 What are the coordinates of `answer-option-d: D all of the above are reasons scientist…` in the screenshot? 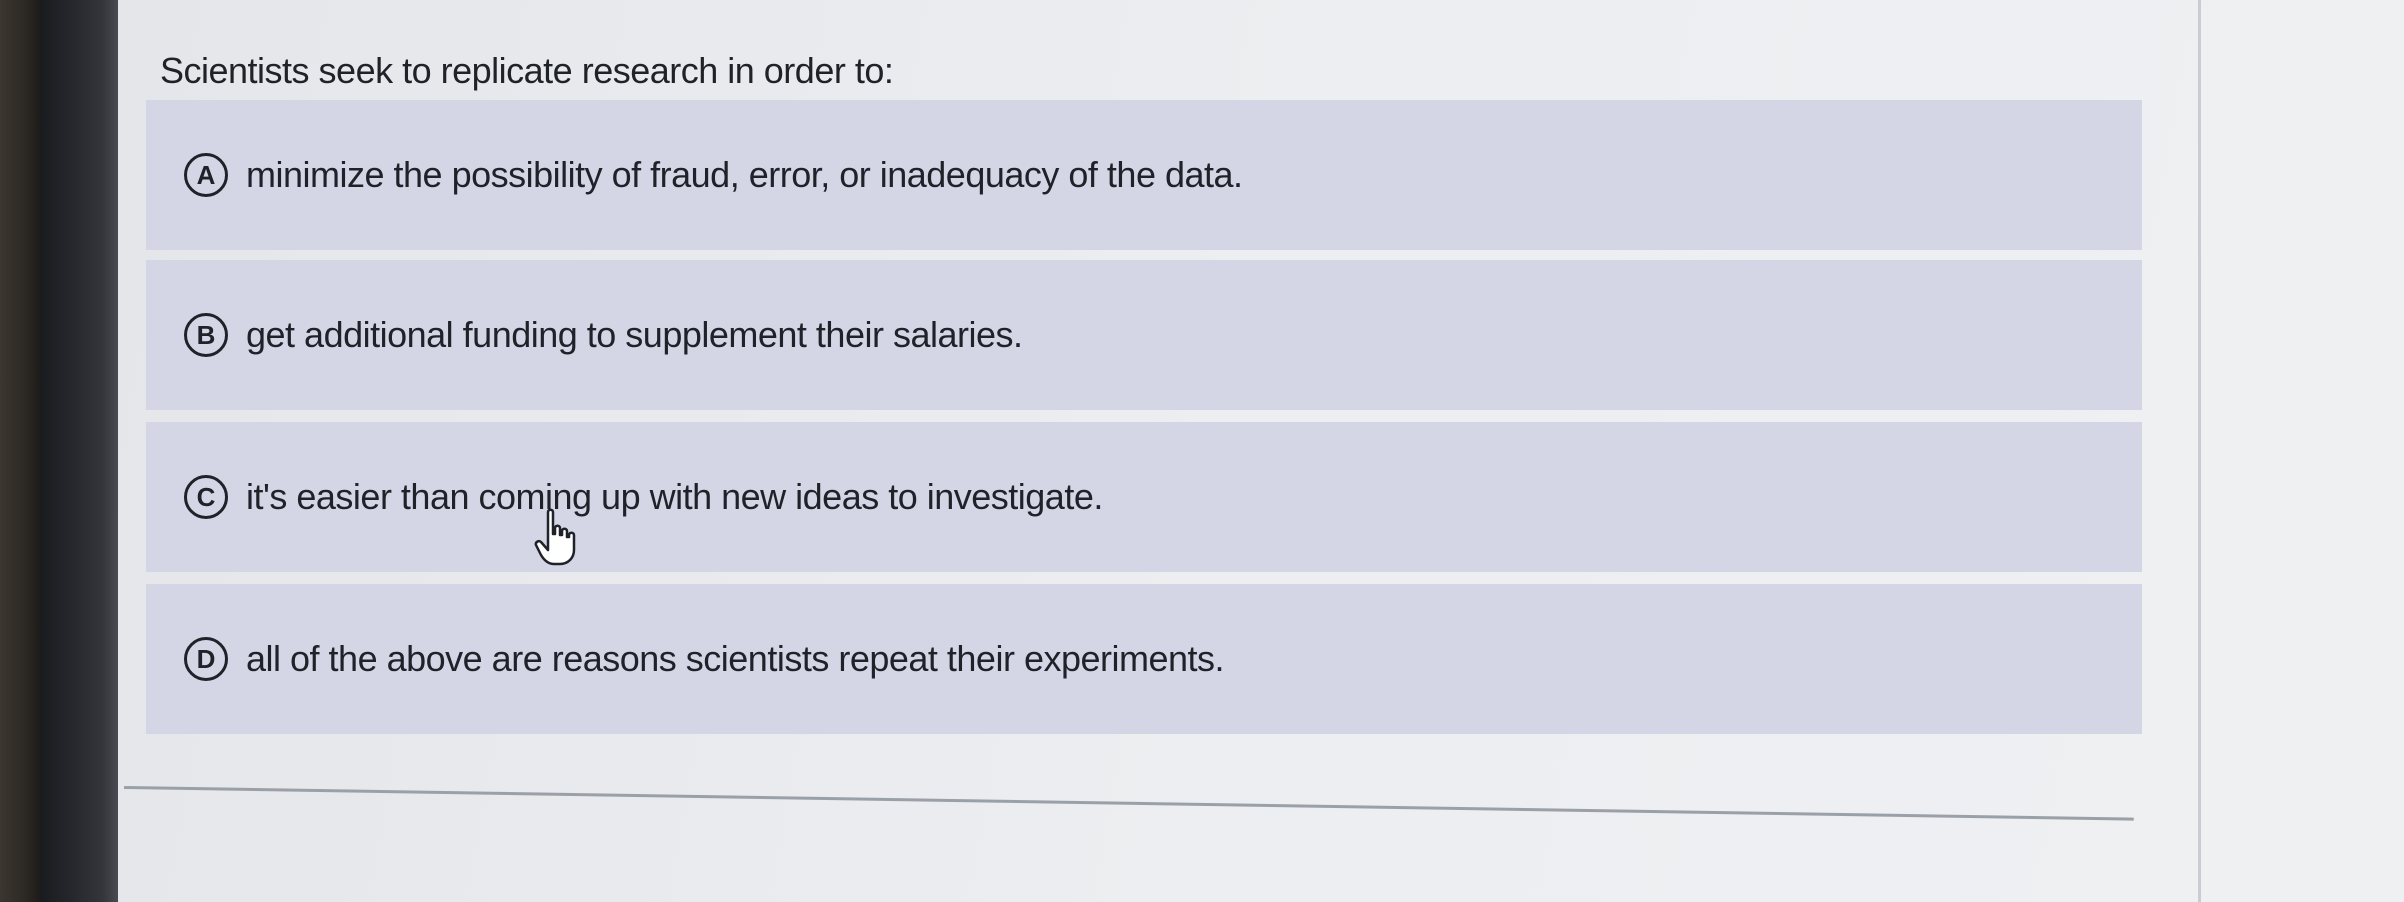 It's located at (1144, 659).